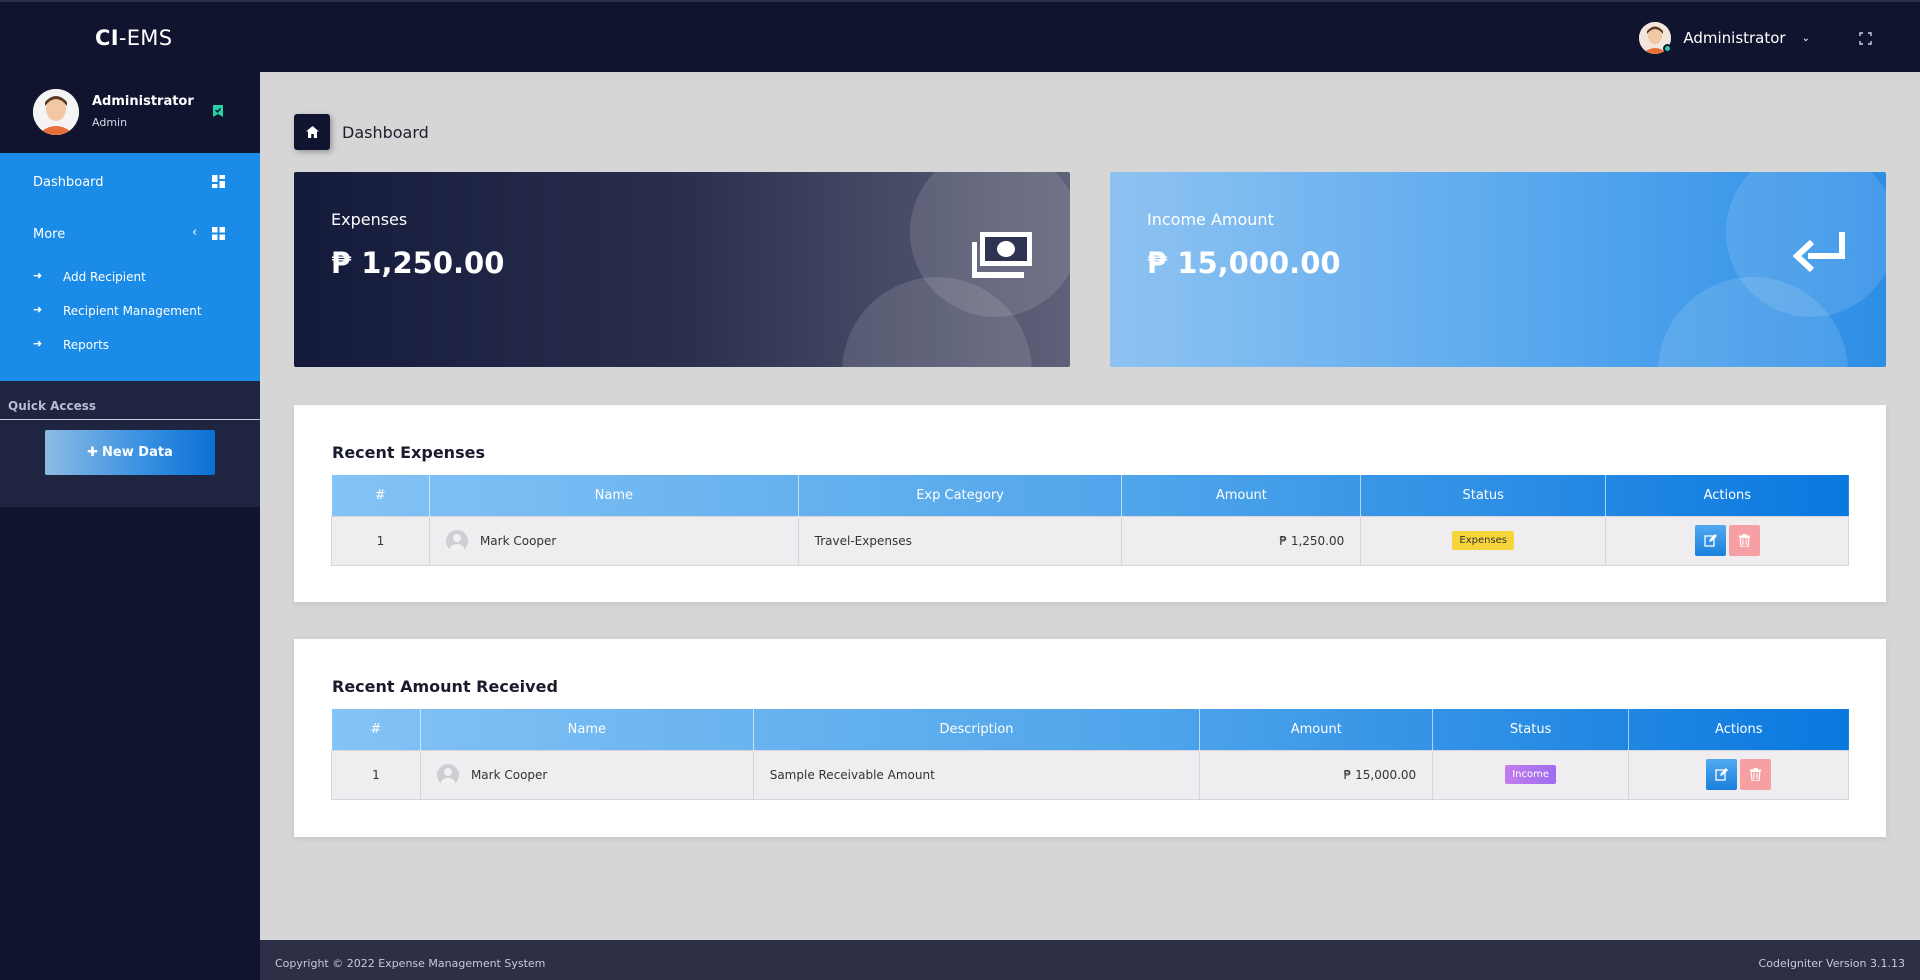  I want to click on sidebar-item-dashboard: Dashboard, so click(130, 183).